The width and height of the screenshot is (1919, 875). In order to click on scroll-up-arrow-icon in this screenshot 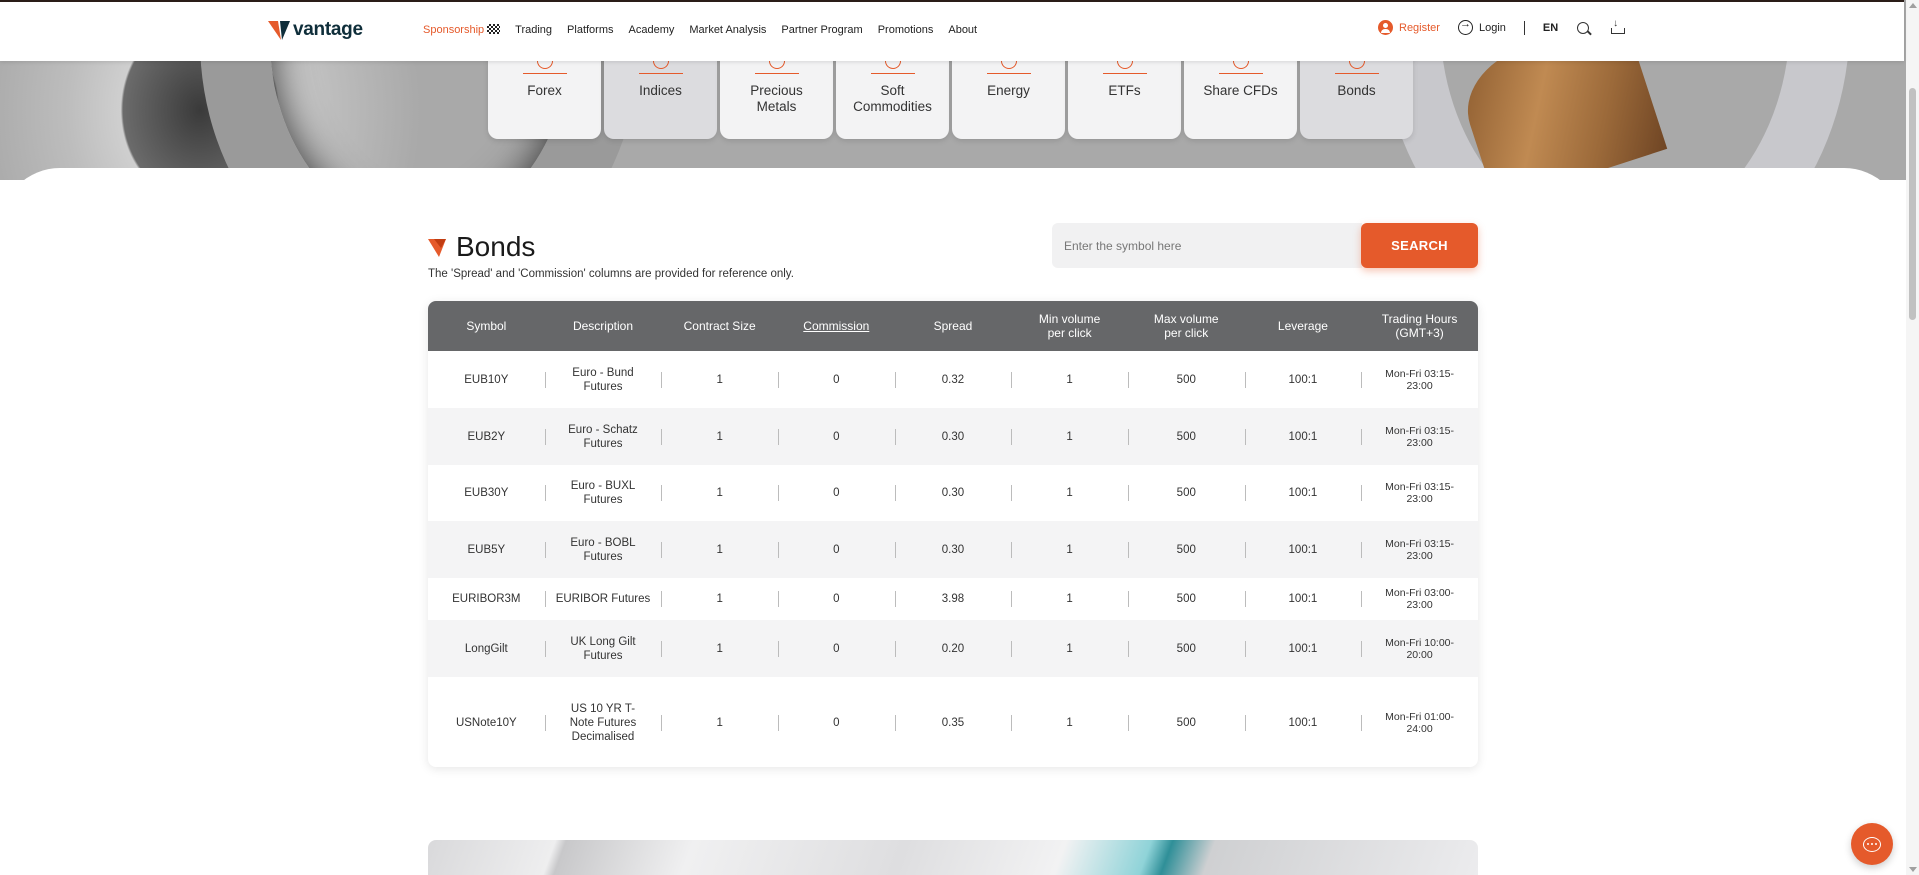, I will do `click(1913, 5)`.